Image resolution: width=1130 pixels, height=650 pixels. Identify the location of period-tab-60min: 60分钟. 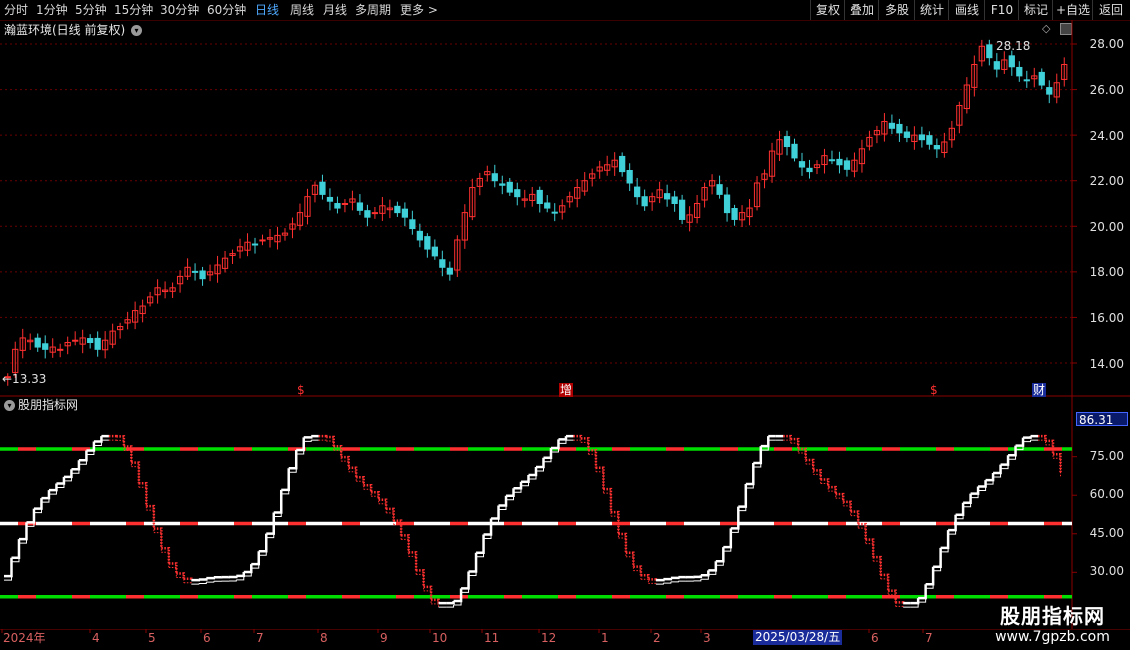
(226, 10).